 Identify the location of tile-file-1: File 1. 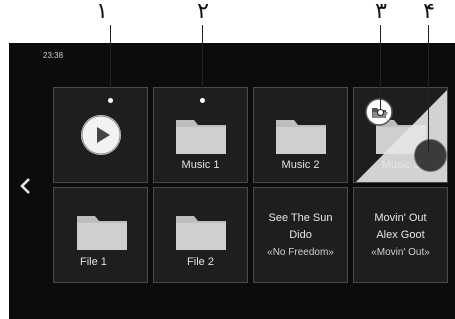
(100, 235).